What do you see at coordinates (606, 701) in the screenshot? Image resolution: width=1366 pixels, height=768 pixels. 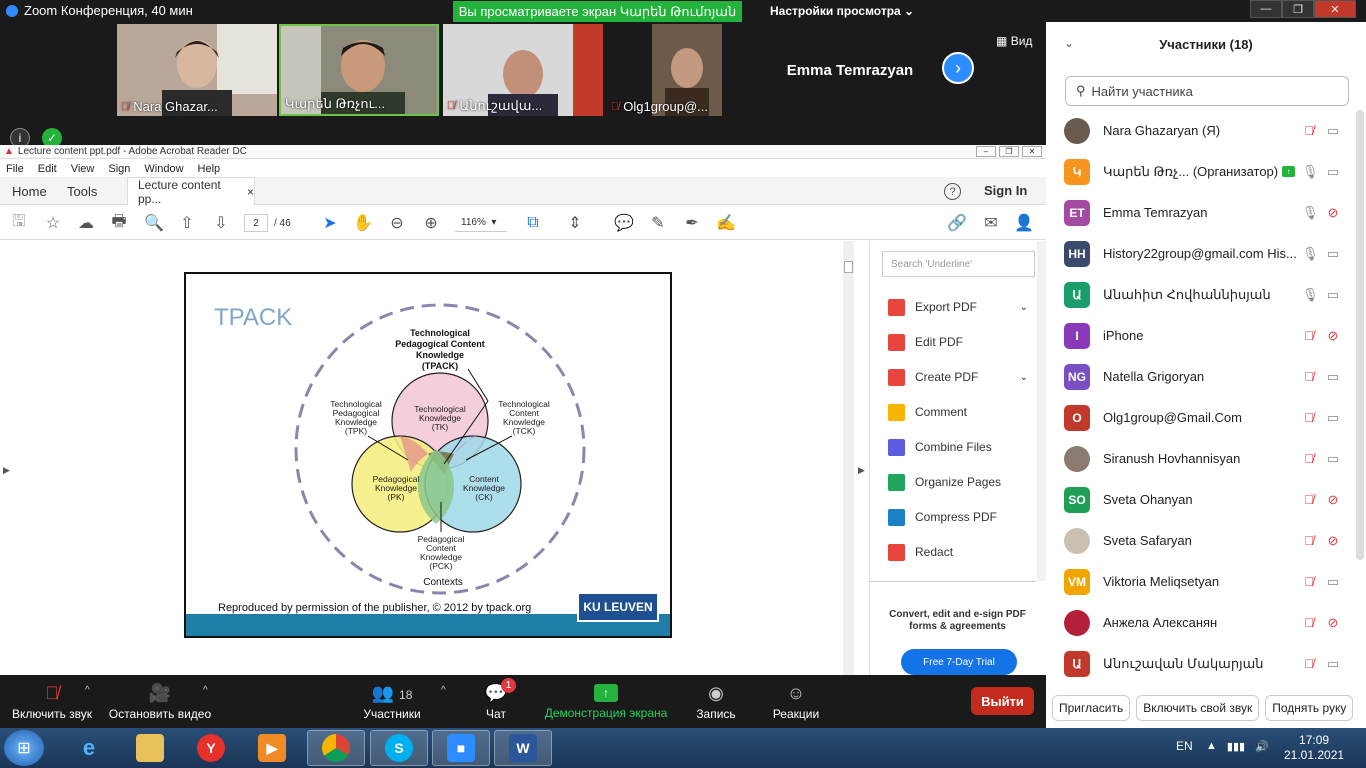 I see `share-screen-button: ↑ Демонстрация экрана` at bounding box center [606, 701].